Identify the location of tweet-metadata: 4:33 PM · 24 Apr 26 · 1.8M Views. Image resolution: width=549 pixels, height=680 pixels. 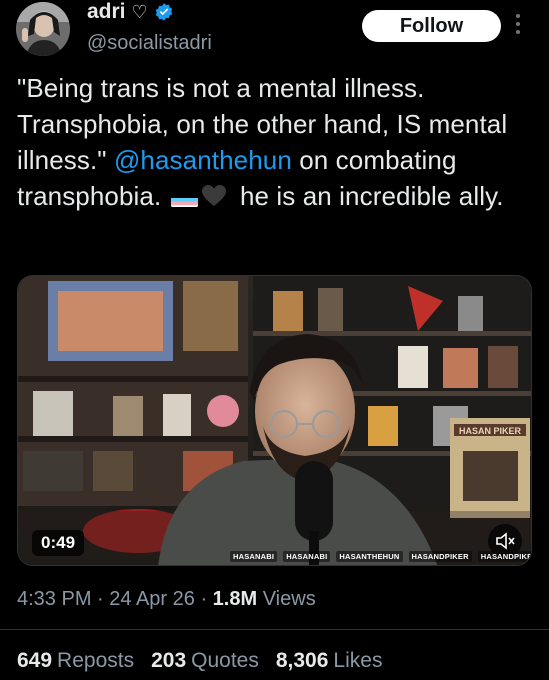
(166, 599).